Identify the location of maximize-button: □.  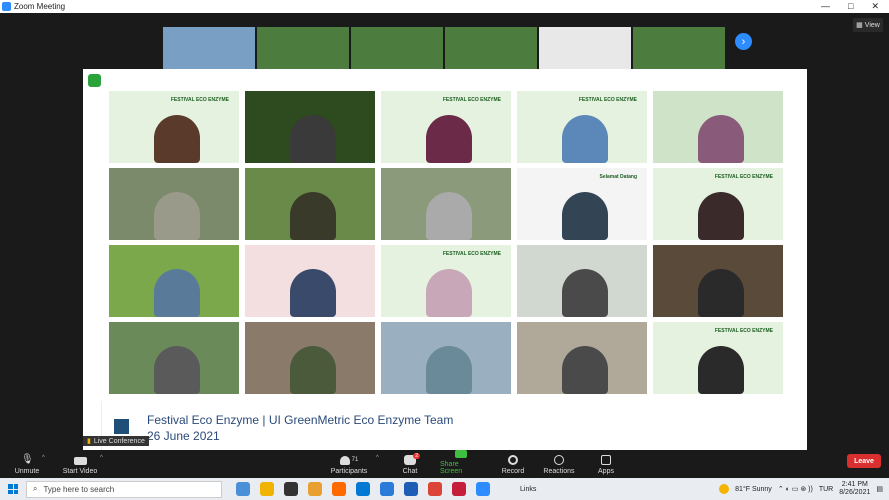
(850, 6).